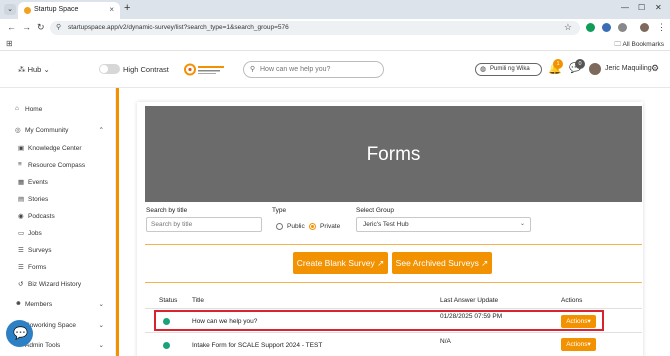 The image size is (670, 356). Describe the element at coordinates (58, 306) in the screenshot. I see `sidebar-item-members: ☻ Members ⌄` at that location.